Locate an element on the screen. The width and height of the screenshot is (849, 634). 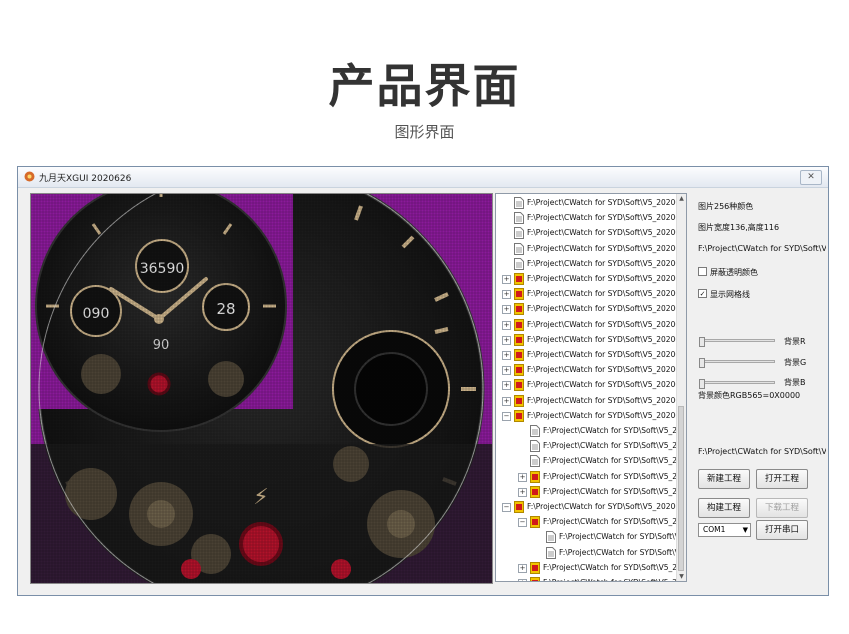
tree-scrollbar: ▲ ▼ is located at coordinates (681, 387).